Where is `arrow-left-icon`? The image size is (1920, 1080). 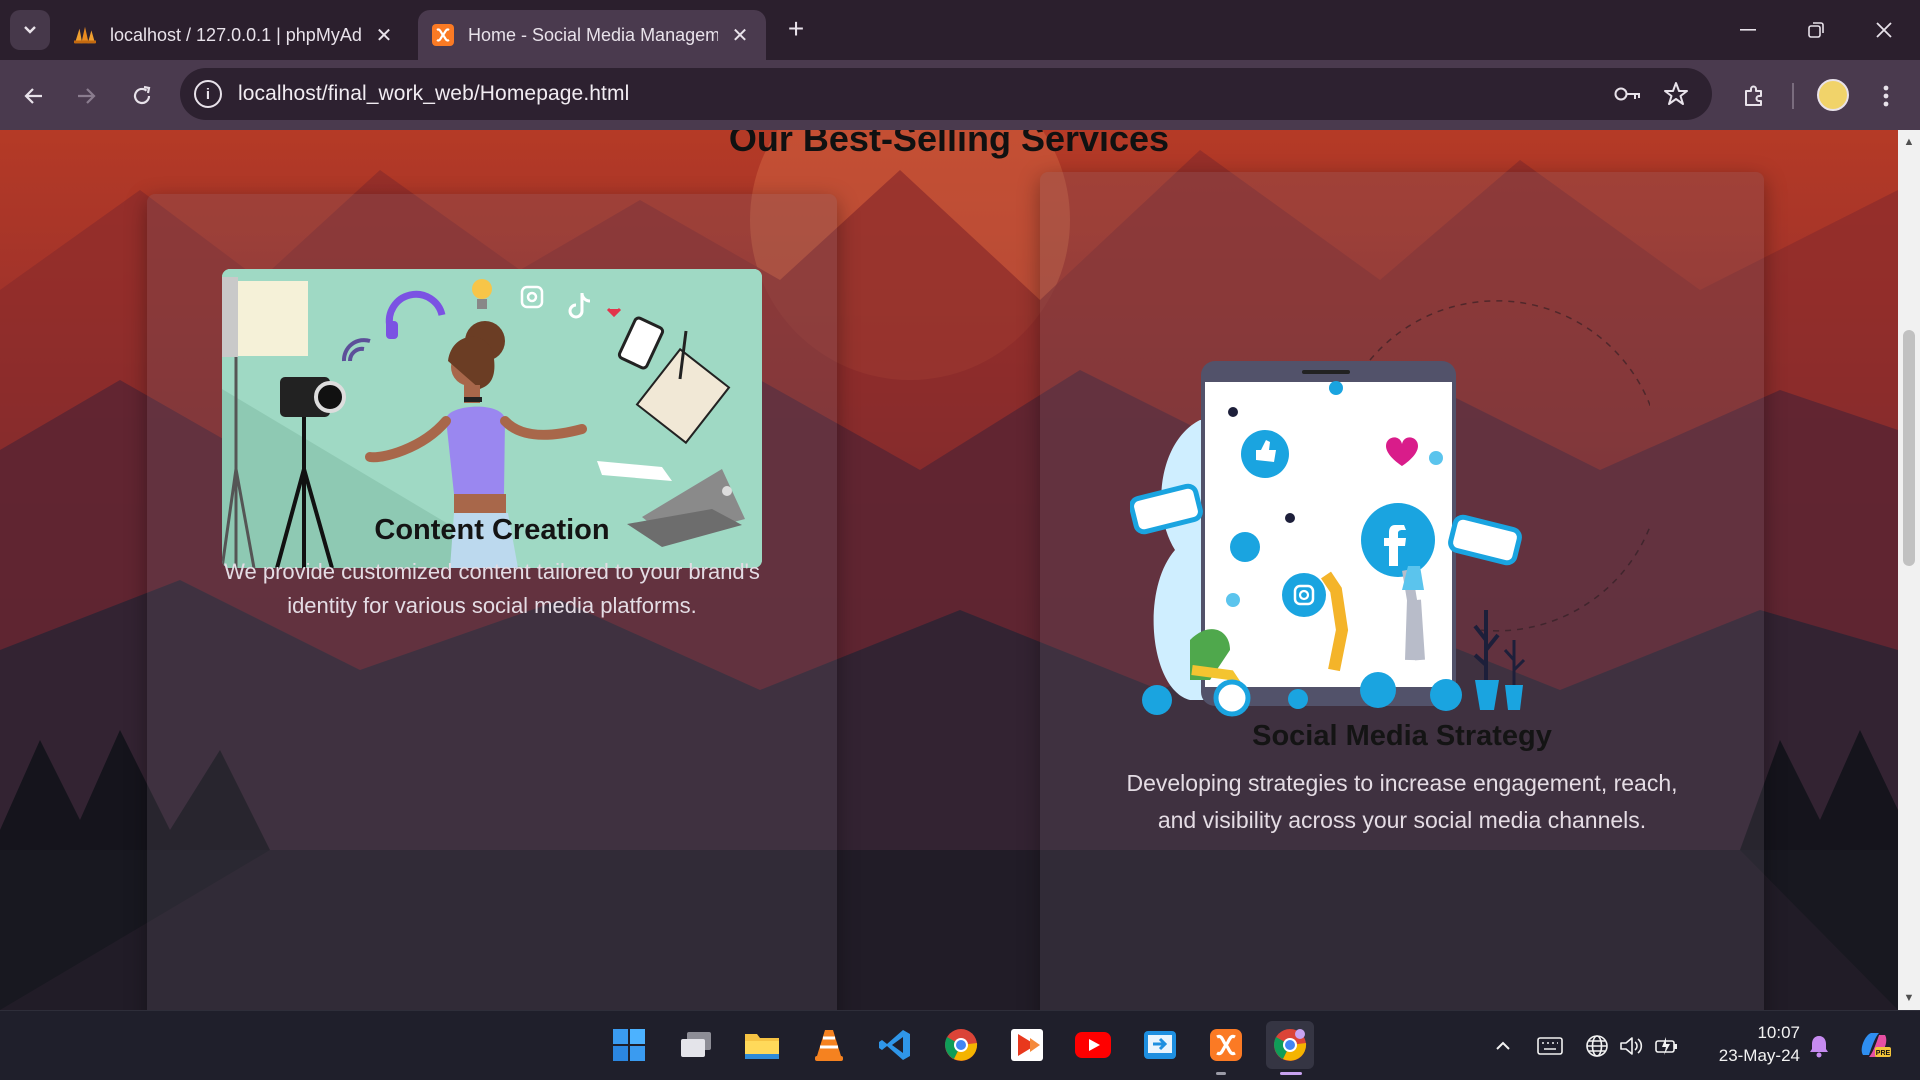 arrow-left-icon is located at coordinates (33, 96).